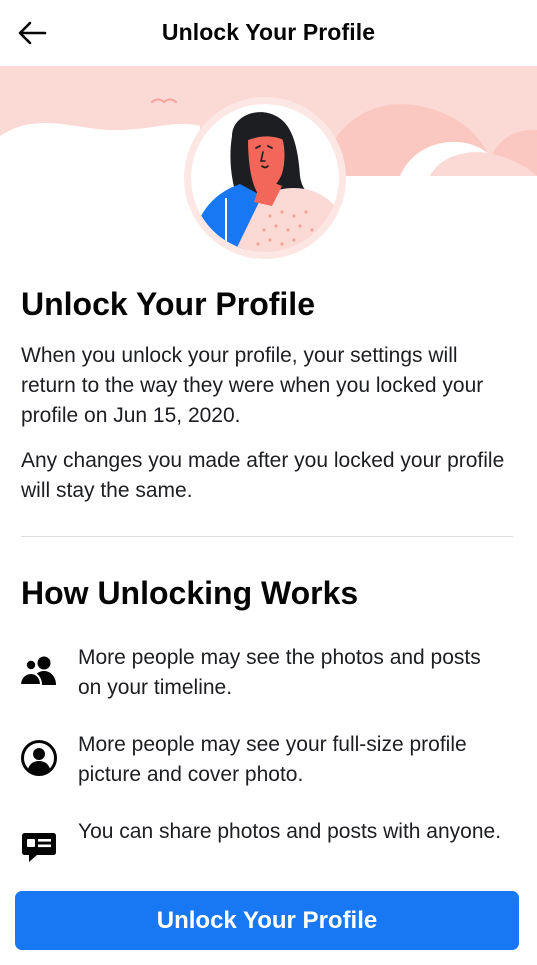  What do you see at coordinates (168, 304) in the screenshot?
I see `main-heading: Unlock Your Profile` at bounding box center [168, 304].